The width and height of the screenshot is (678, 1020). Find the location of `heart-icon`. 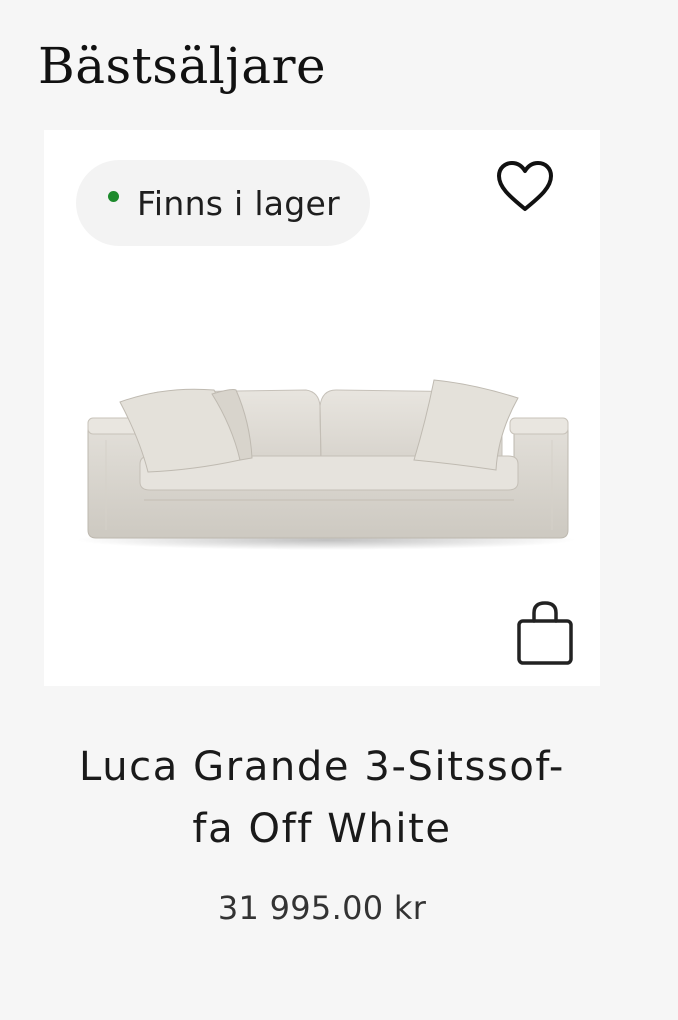

heart-icon is located at coordinates (525, 186).